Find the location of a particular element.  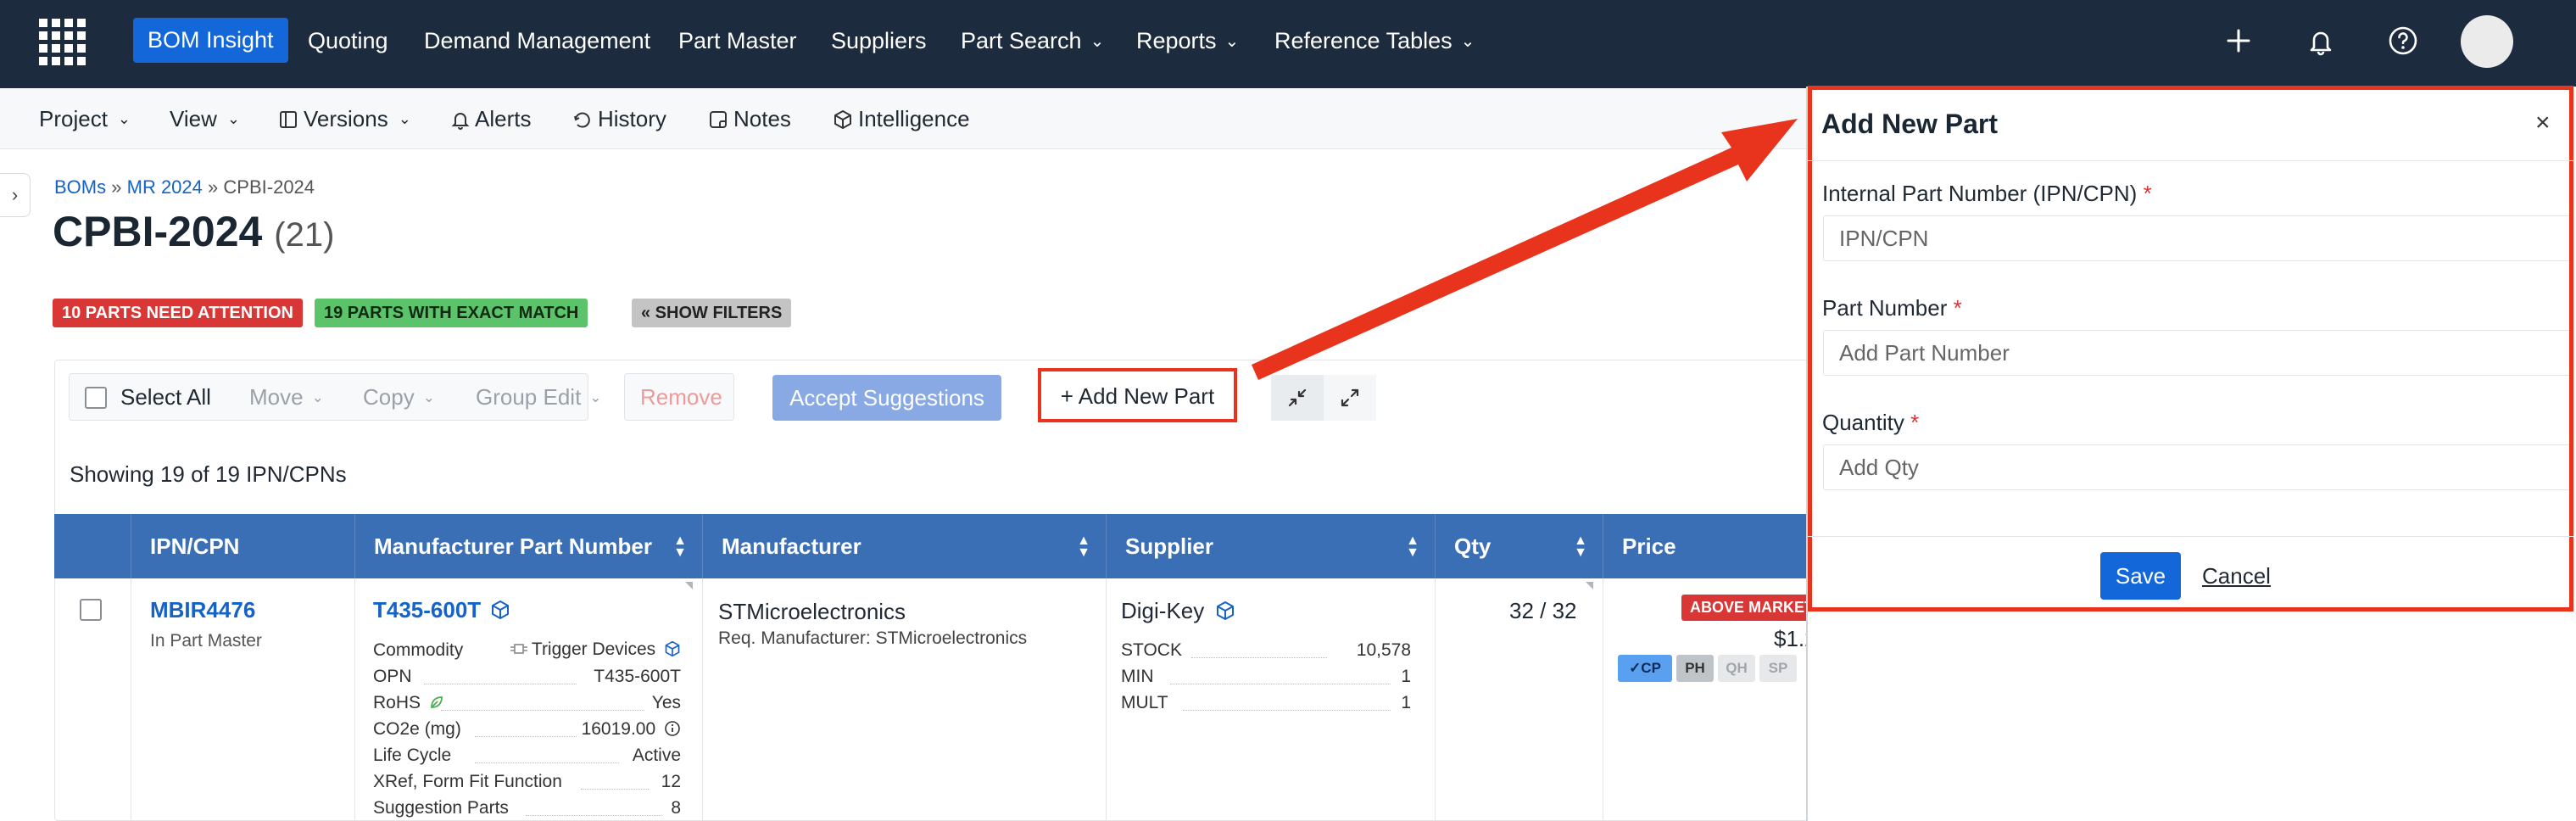

copy-dropdown: Copy ⌄ is located at coordinates (399, 397).